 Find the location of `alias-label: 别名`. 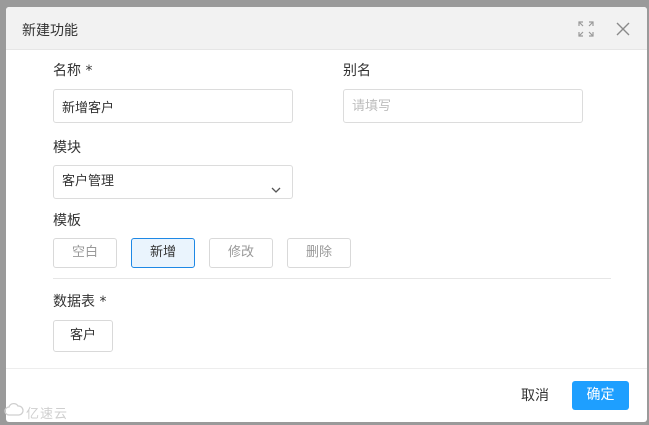

alias-label: 别名 is located at coordinates (357, 71).